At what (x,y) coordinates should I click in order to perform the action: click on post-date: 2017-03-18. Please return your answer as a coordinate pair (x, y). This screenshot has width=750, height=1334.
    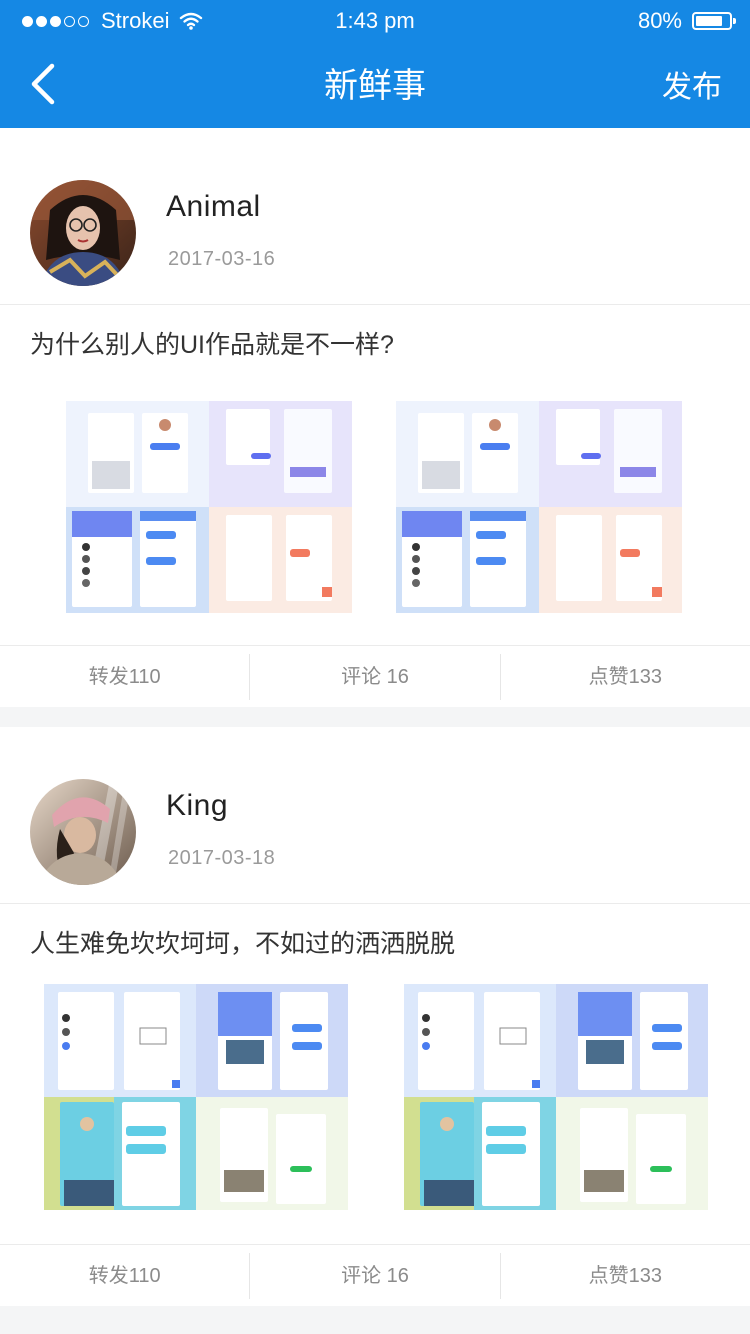
    Looking at the image, I should click on (222, 858).